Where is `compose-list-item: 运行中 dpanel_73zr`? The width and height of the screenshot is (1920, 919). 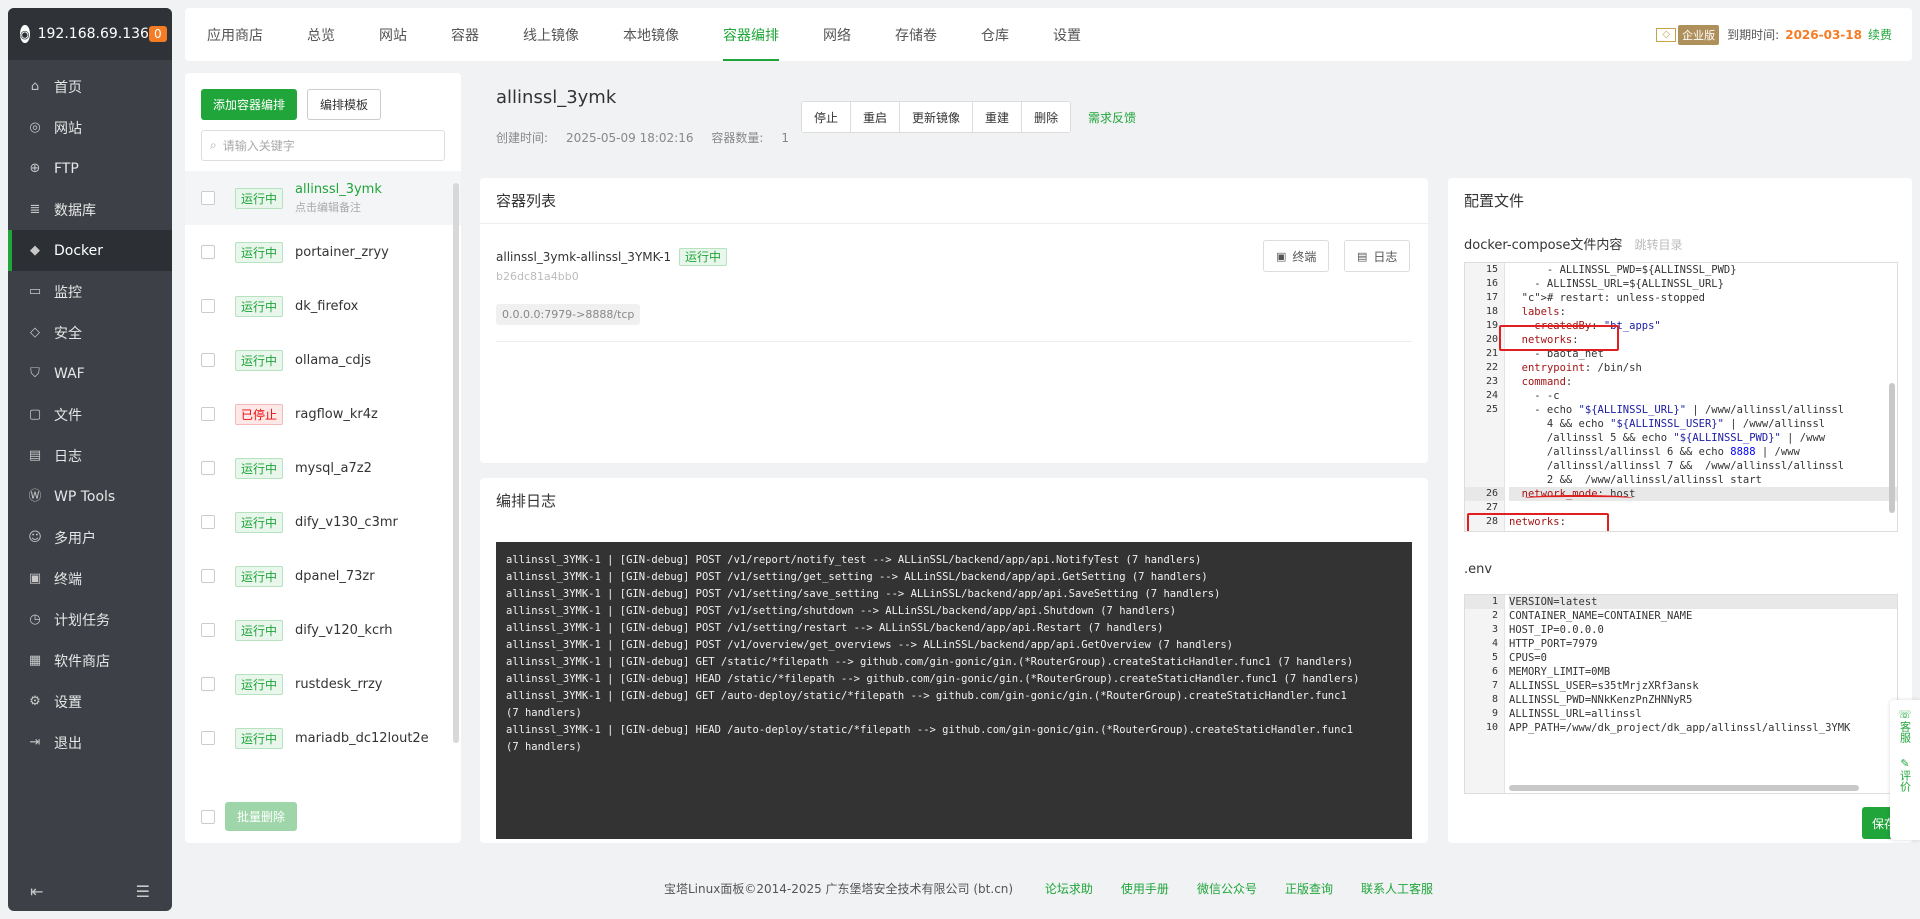
compose-list-item: 运行中 dpanel_73zr is located at coordinates (323, 576).